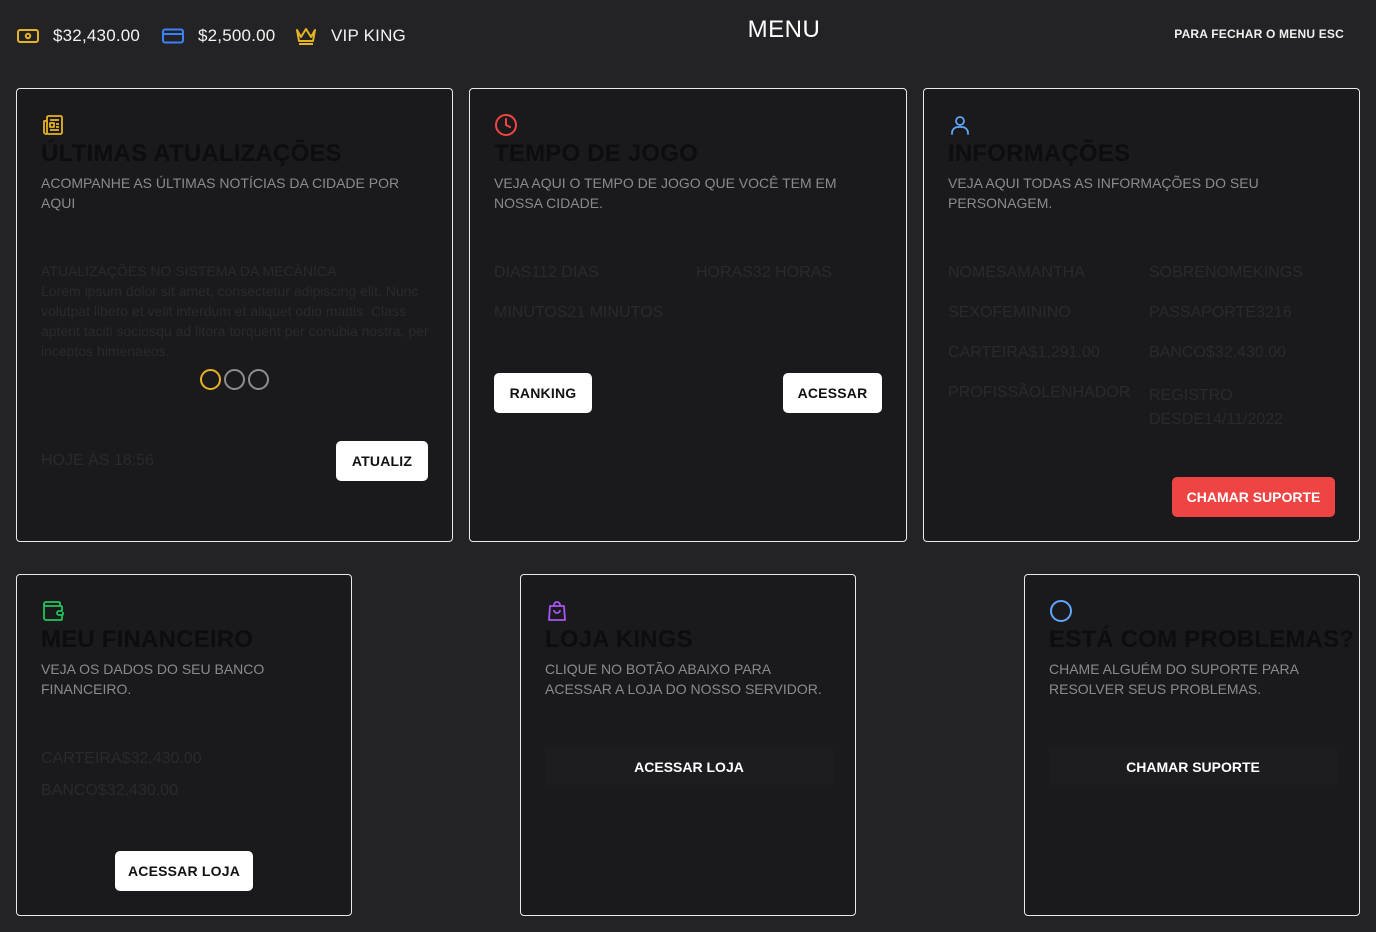 The image size is (1376, 932). I want to click on info-job: PROFISSÃOLENHADOR, so click(1039, 392).